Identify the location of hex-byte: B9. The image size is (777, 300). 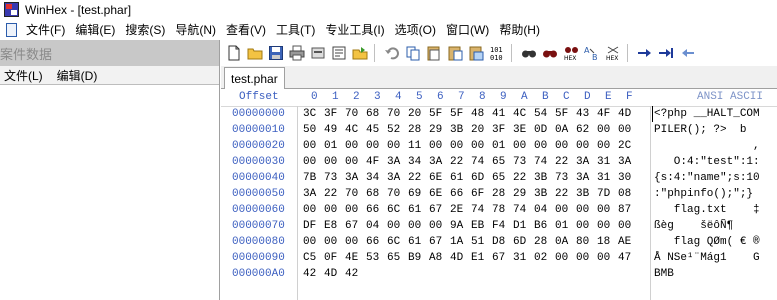
(418, 258).